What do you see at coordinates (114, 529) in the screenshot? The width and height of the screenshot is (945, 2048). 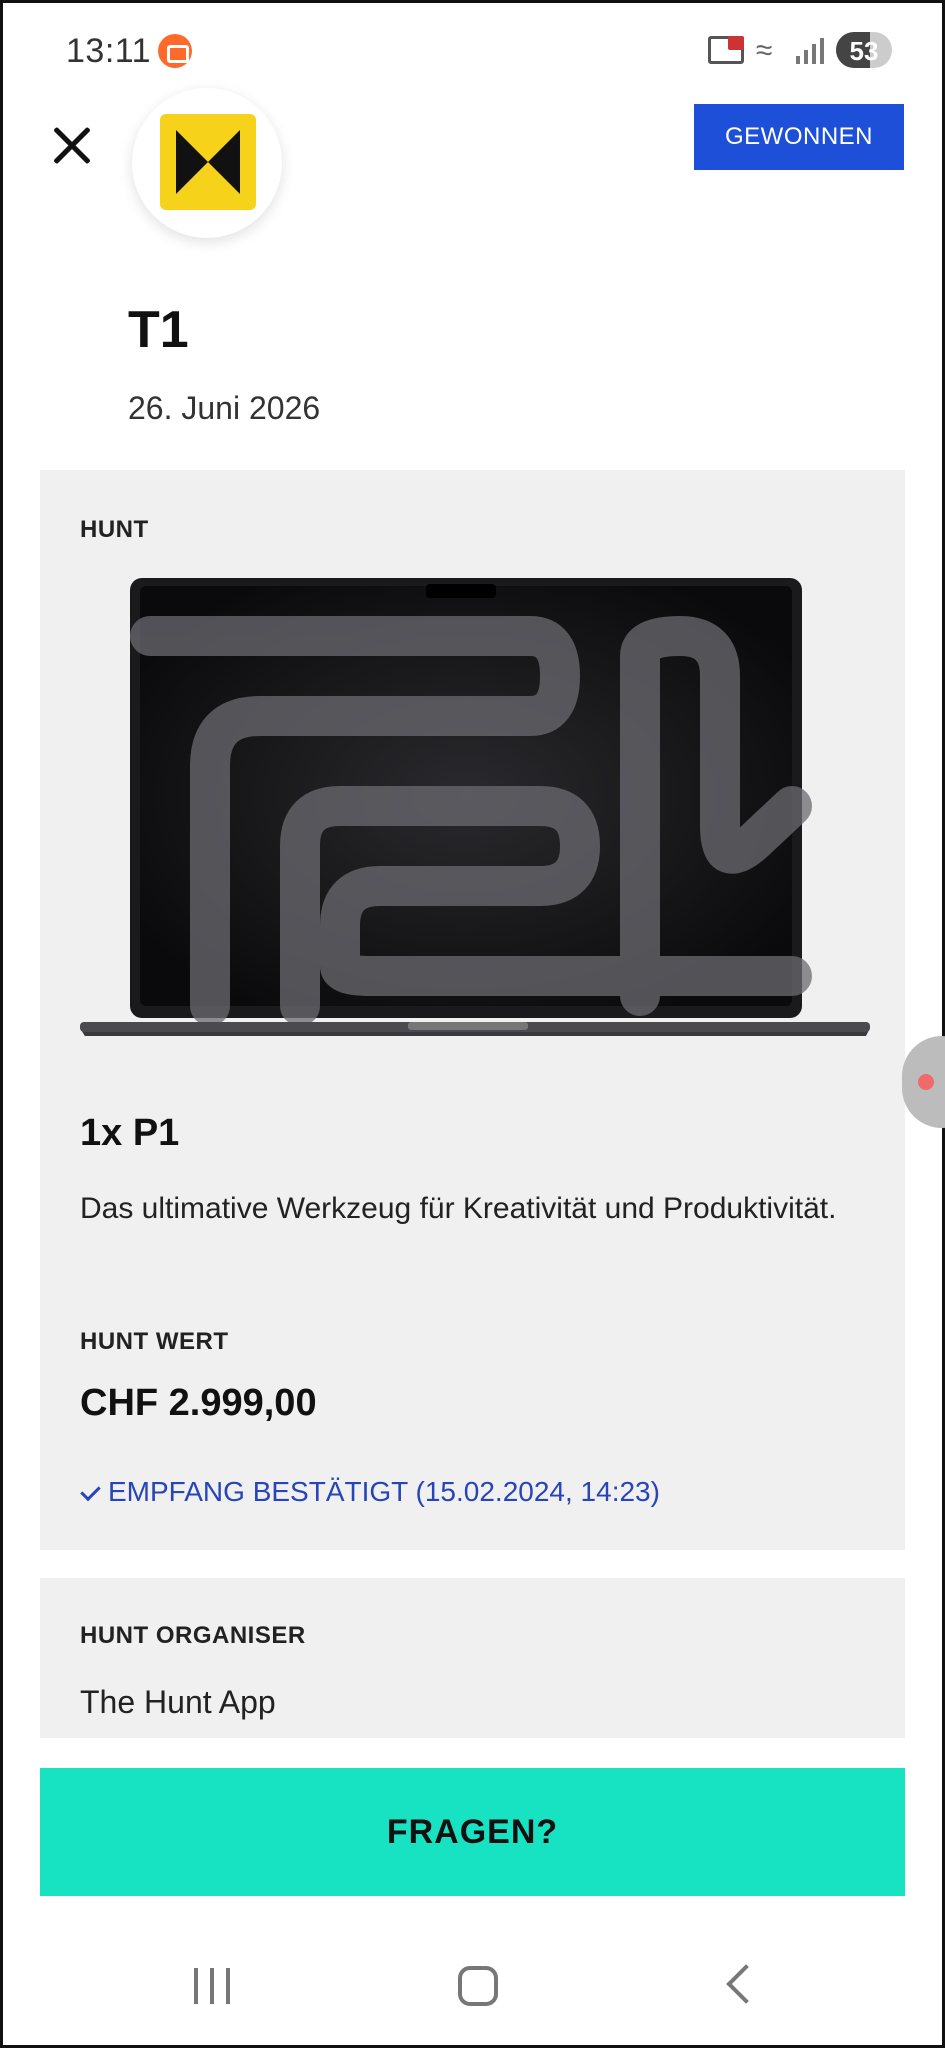 I see `section-label: HUNT` at bounding box center [114, 529].